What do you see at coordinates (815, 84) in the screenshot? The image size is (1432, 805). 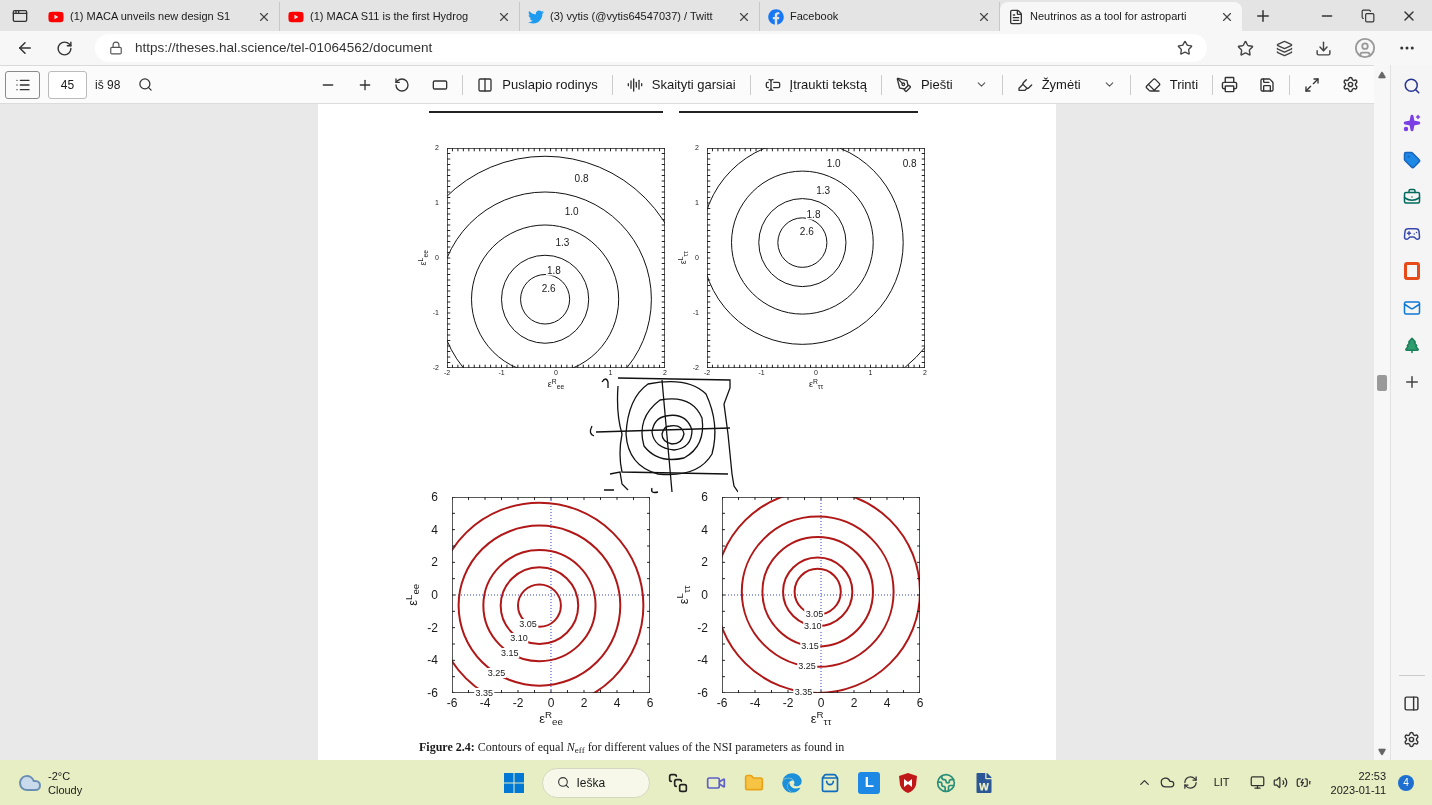 I see `toolbar-button: Įtraukti tekstą` at bounding box center [815, 84].